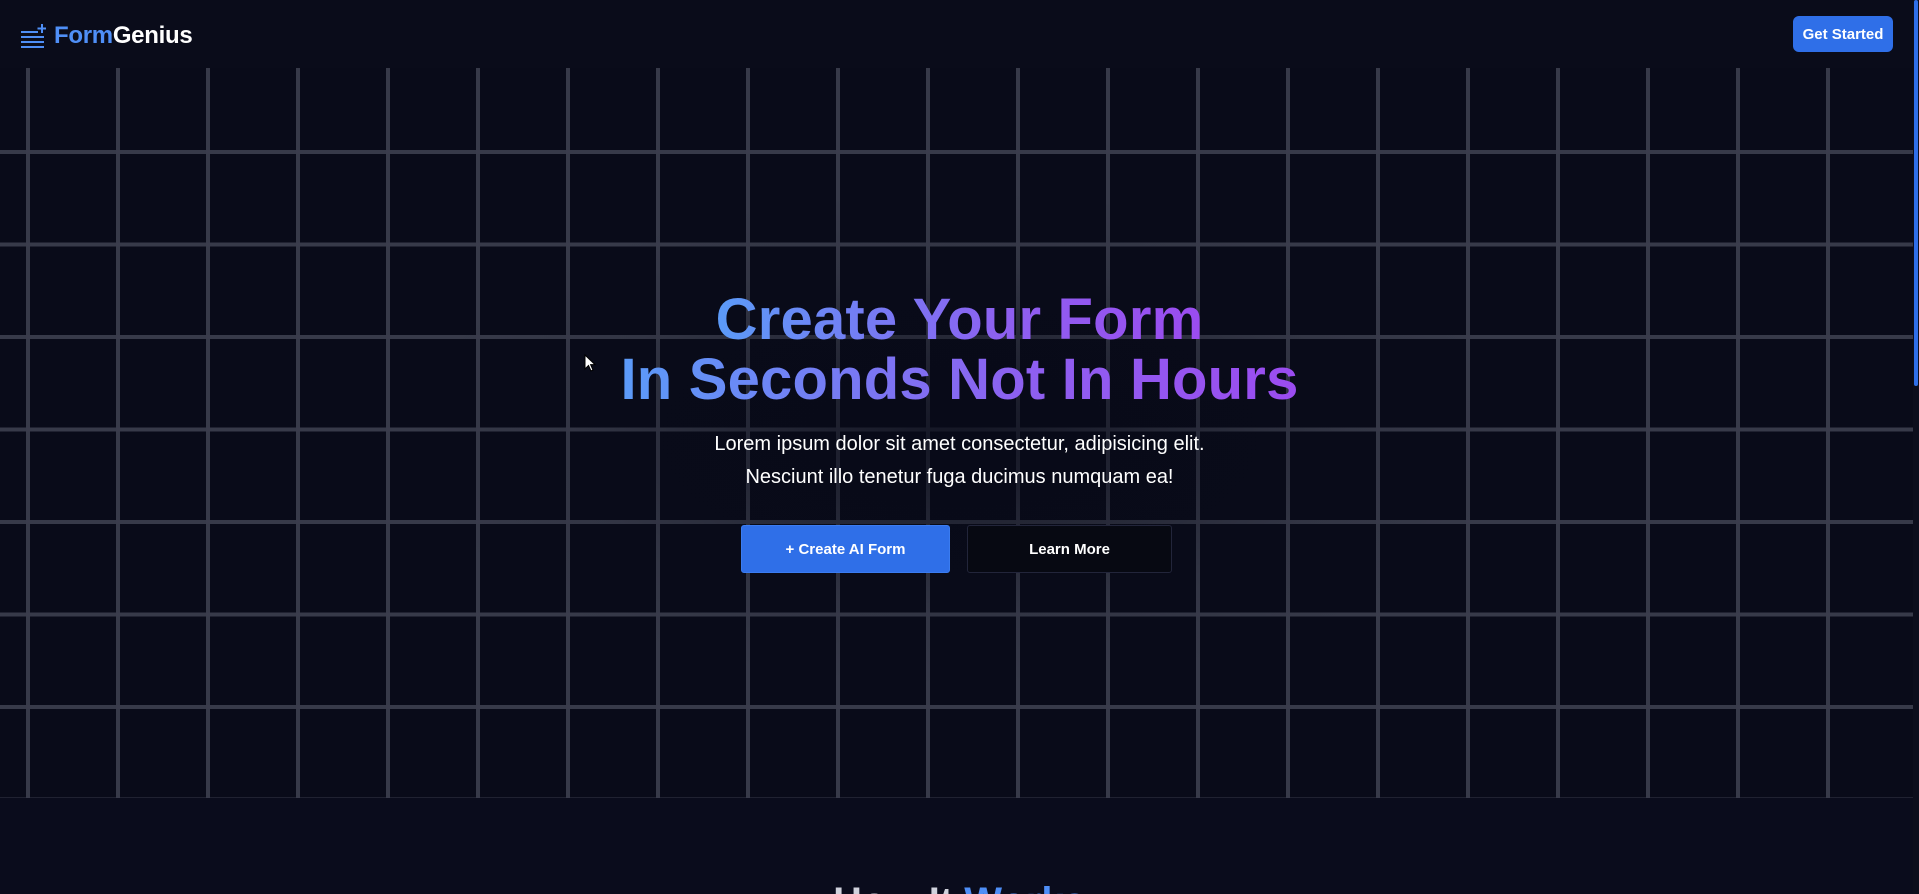 The height and width of the screenshot is (894, 1919). I want to click on hero-title-line1: Create Your Form, so click(959, 319).